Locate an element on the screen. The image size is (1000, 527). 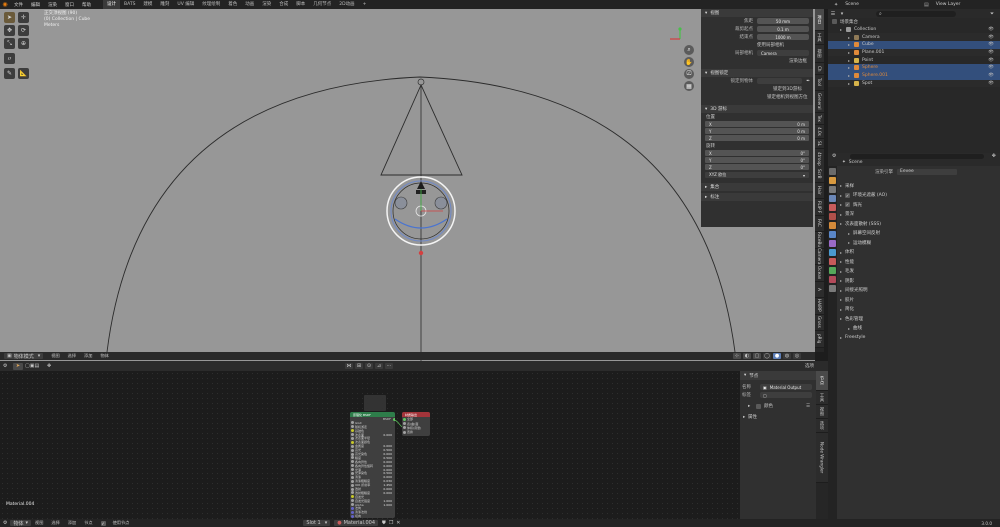
addon-tab: FAC is located at coordinates (819, 223).